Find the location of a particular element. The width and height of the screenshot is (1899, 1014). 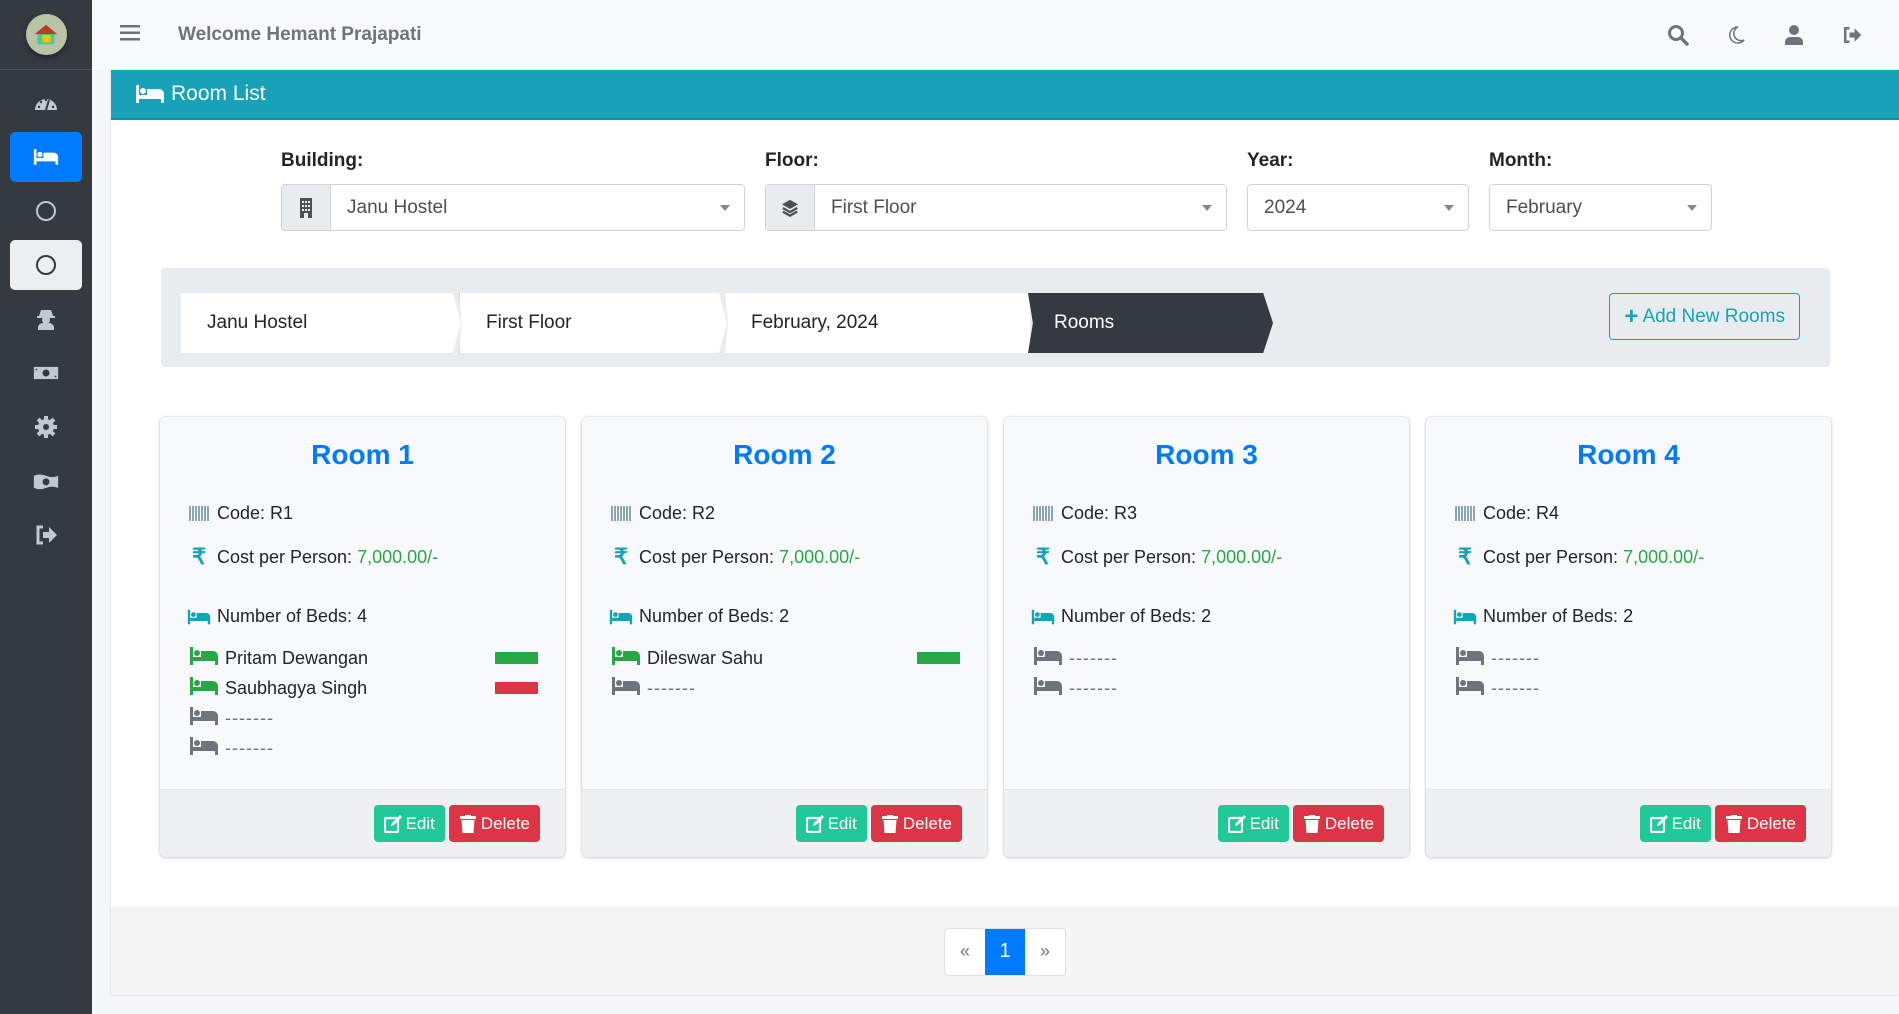

breadcrumb-period: February, 2024 is located at coordinates (877, 323).